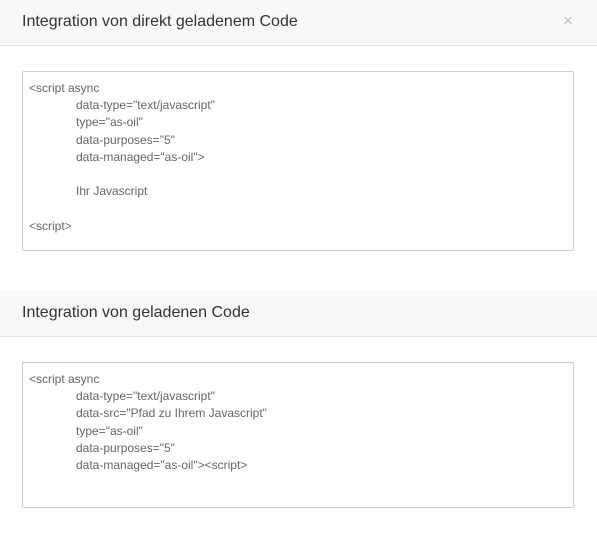 This screenshot has width=597, height=546. I want to click on close-icon: ×, so click(568, 21).